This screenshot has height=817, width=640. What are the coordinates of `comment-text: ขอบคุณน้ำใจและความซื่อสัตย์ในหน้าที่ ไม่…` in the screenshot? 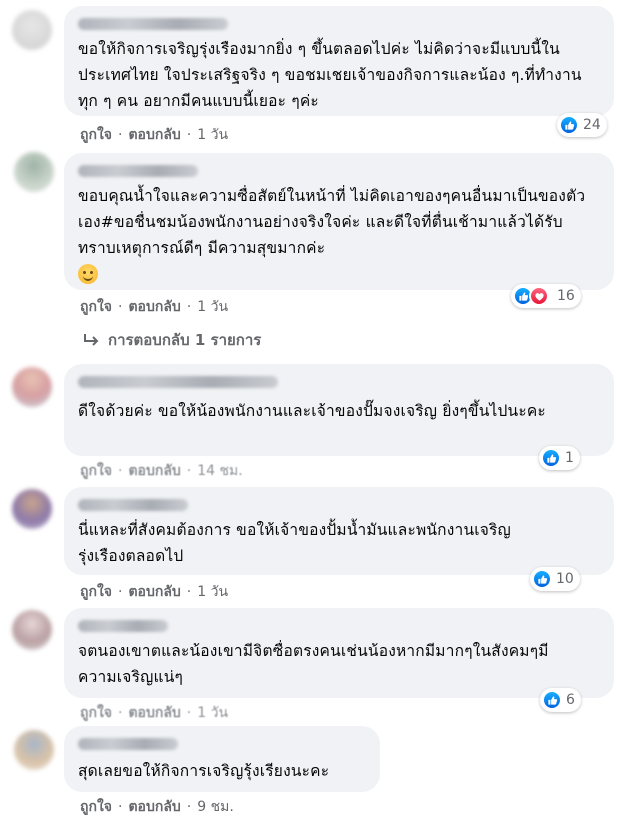 It's located at (332, 222).